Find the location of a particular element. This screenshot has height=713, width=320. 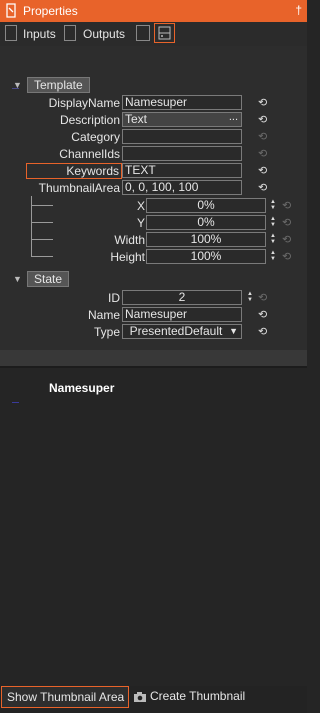

preview-title: Namesuper is located at coordinates (82, 388).